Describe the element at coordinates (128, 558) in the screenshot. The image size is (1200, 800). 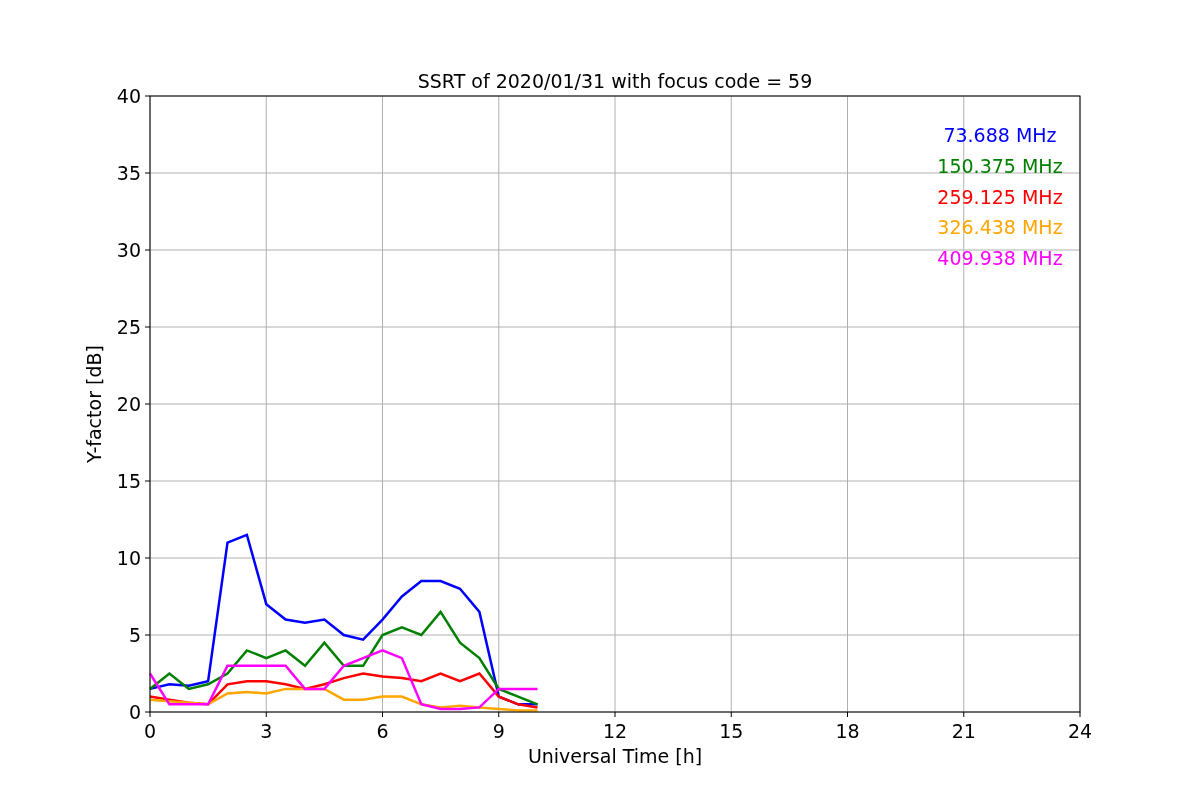
I see `y-tick-label: 10` at that location.